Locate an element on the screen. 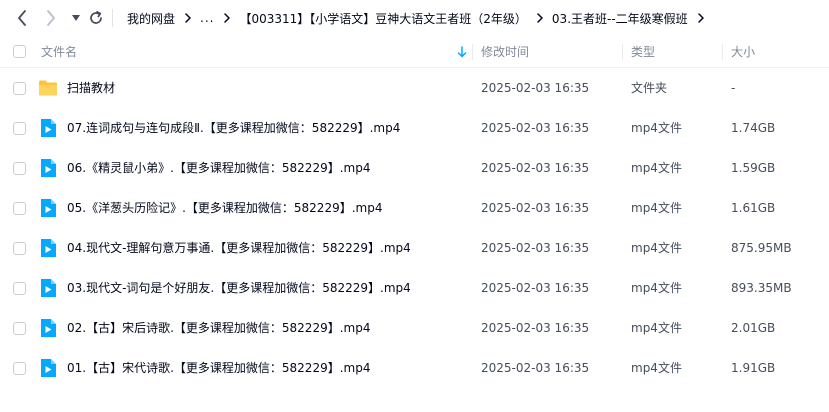 Image resolution: width=829 pixels, height=412 pixels. breadcrumb-root: 我的网盘 is located at coordinates (151, 18).